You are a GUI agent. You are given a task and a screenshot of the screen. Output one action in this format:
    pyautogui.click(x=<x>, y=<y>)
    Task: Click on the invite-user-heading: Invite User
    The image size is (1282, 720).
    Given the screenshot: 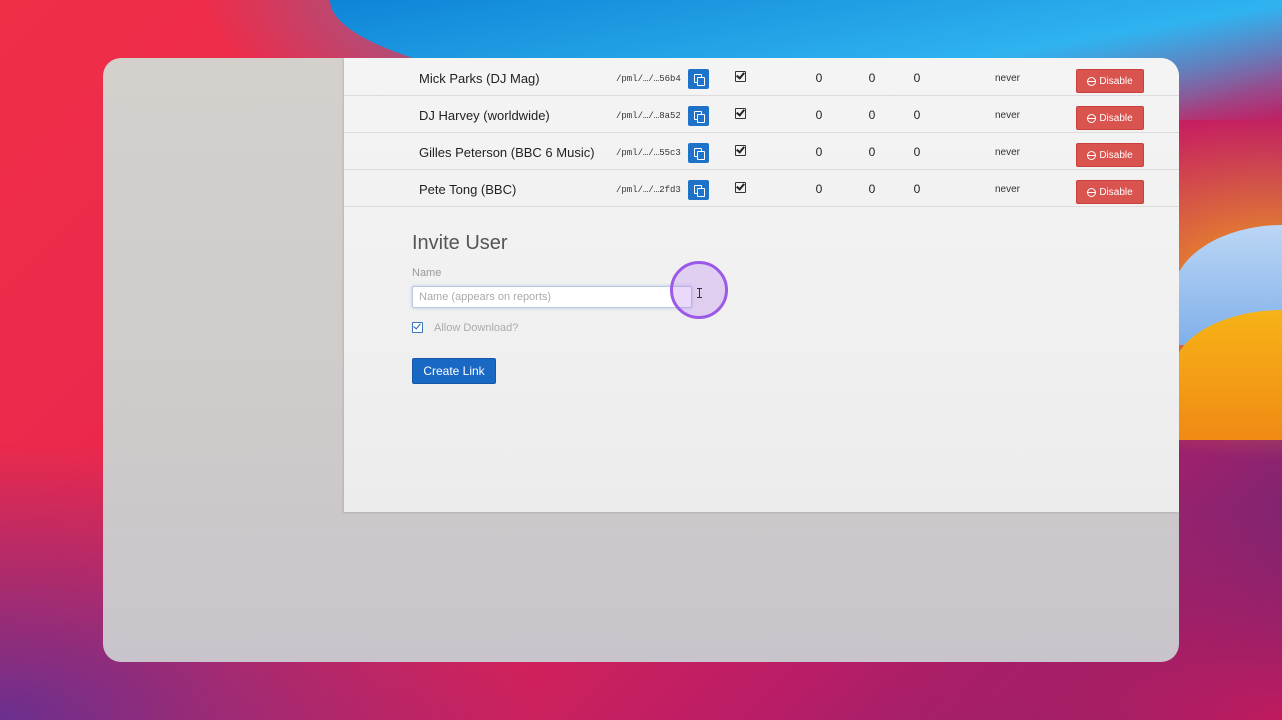 What is the action you would take?
    pyautogui.click(x=460, y=243)
    